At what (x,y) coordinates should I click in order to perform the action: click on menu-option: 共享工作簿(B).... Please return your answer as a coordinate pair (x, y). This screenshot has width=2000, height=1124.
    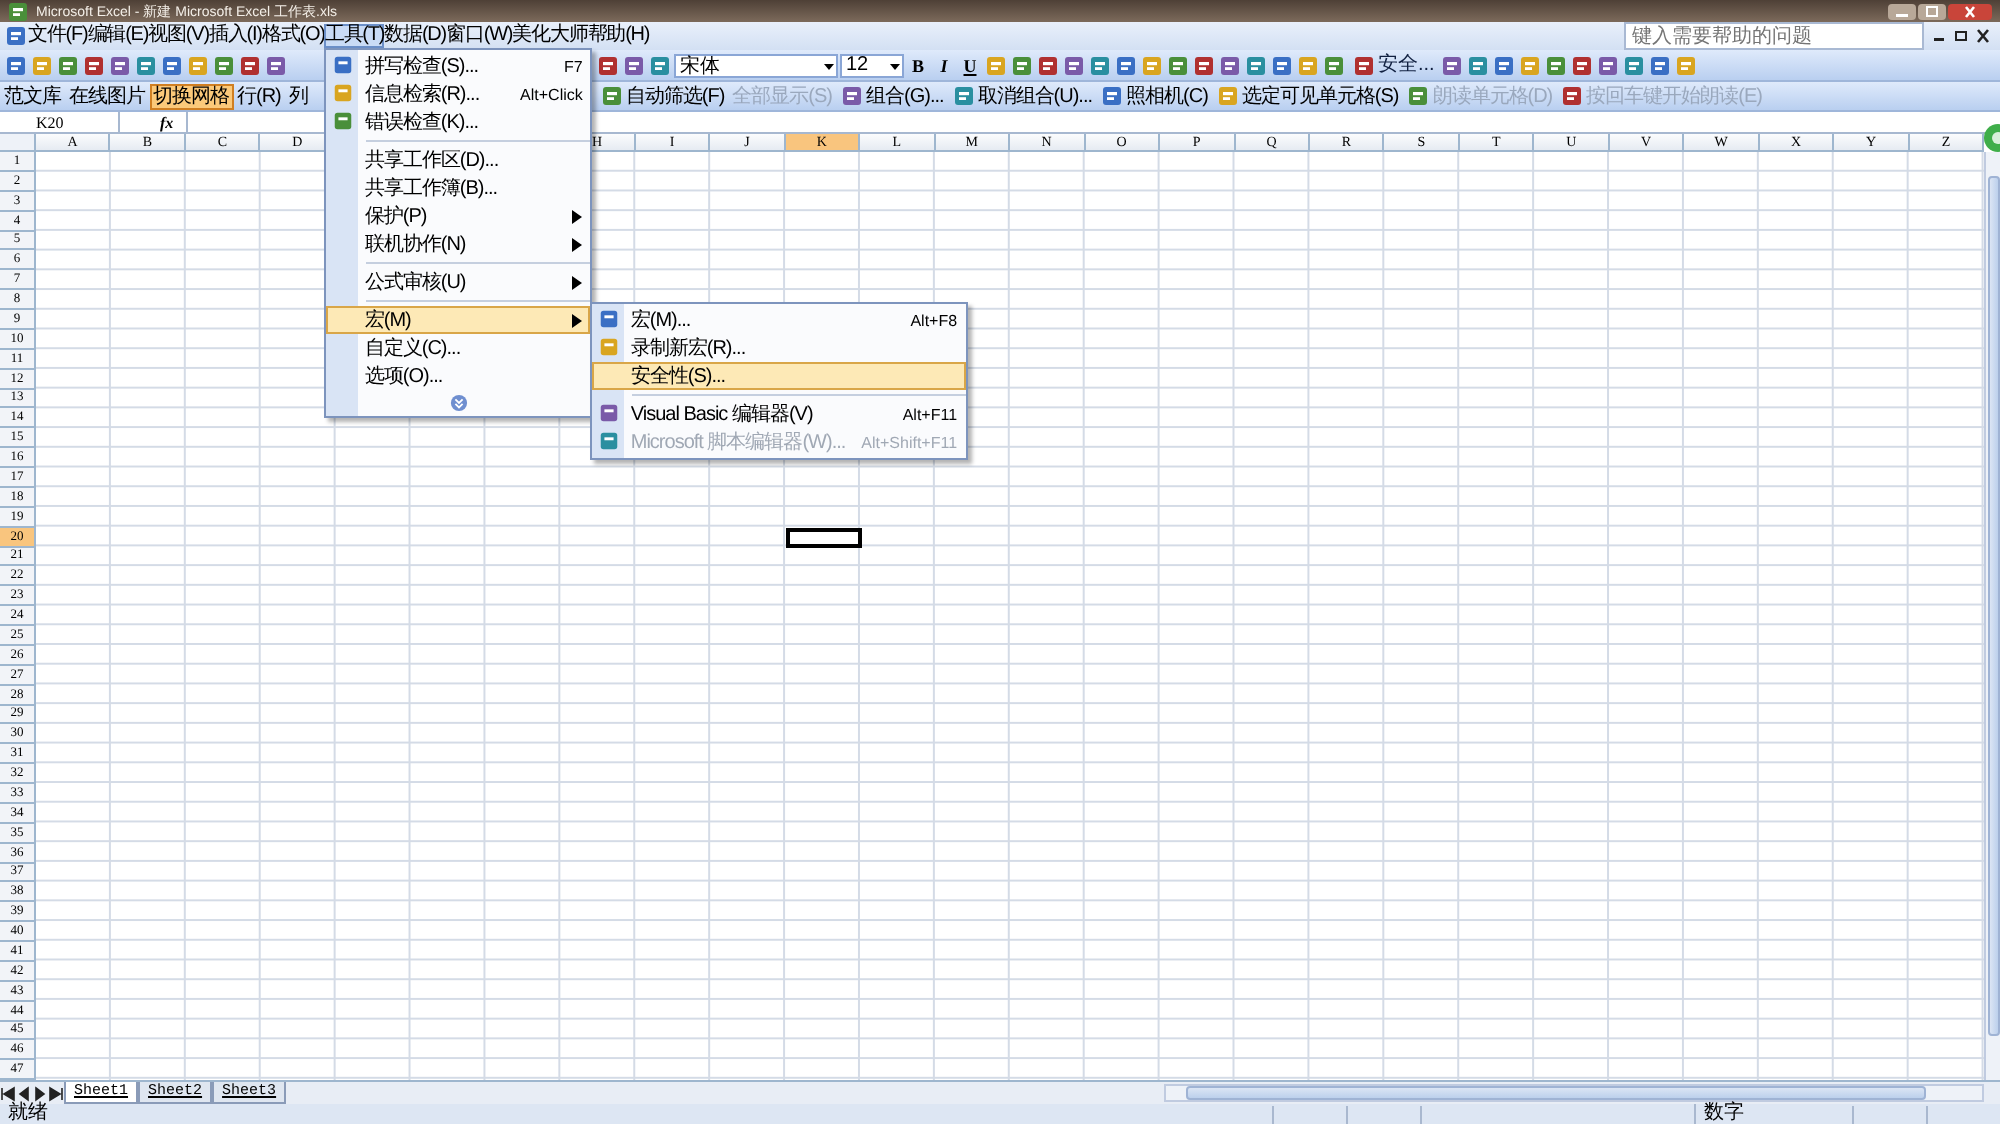
    Looking at the image, I should click on (458, 188).